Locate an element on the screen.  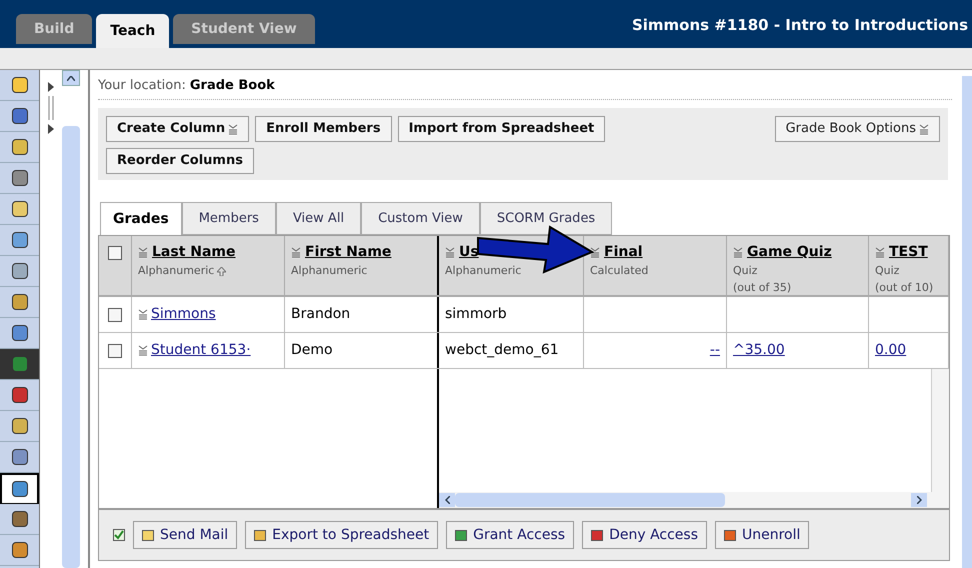
scroll-left-button is located at coordinates (447, 500).